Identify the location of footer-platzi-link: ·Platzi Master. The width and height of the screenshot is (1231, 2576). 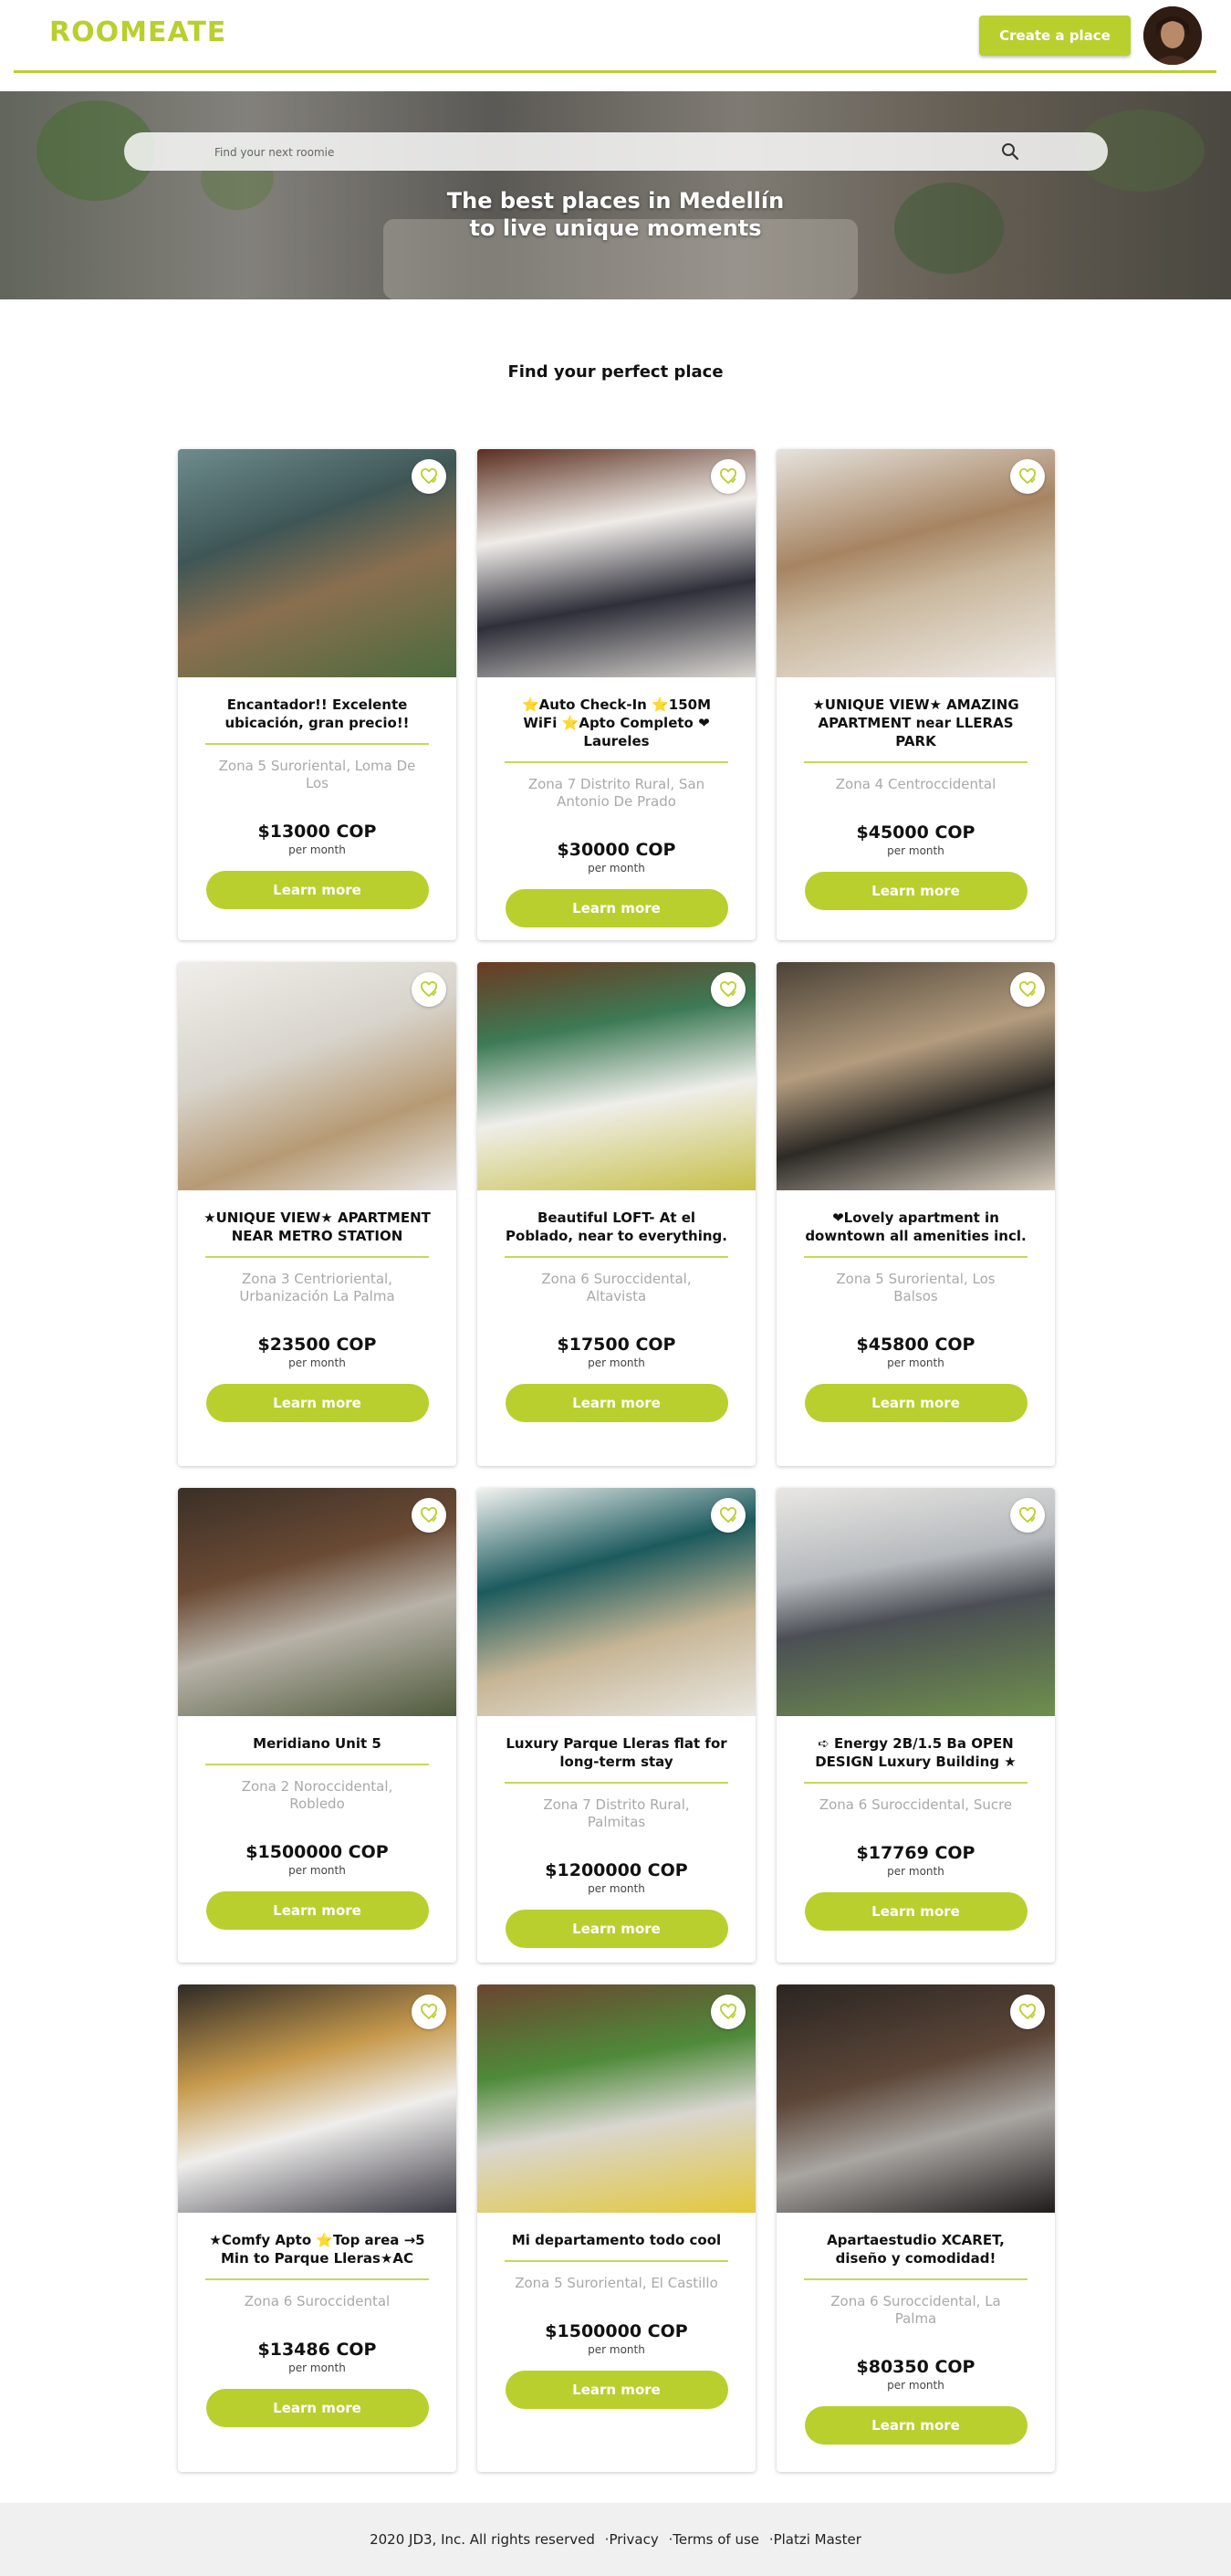
(815, 2539).